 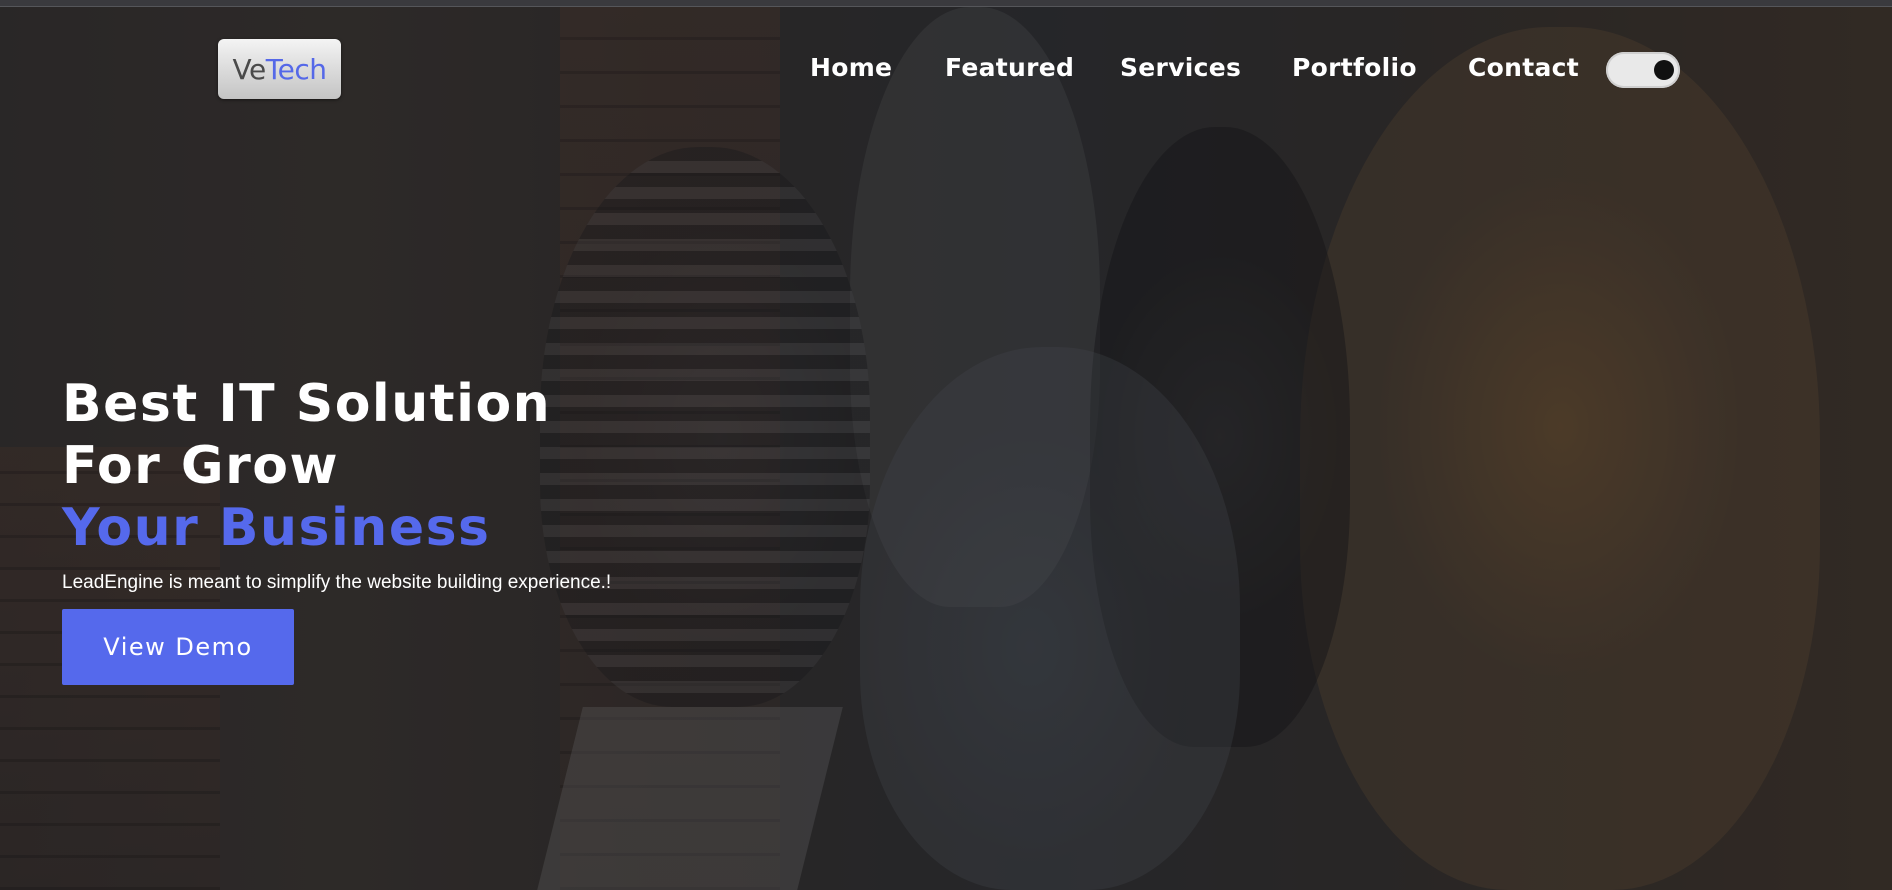 I want to click on nav-item-portfolio: Portfolio, so click(x=1354, y=67).